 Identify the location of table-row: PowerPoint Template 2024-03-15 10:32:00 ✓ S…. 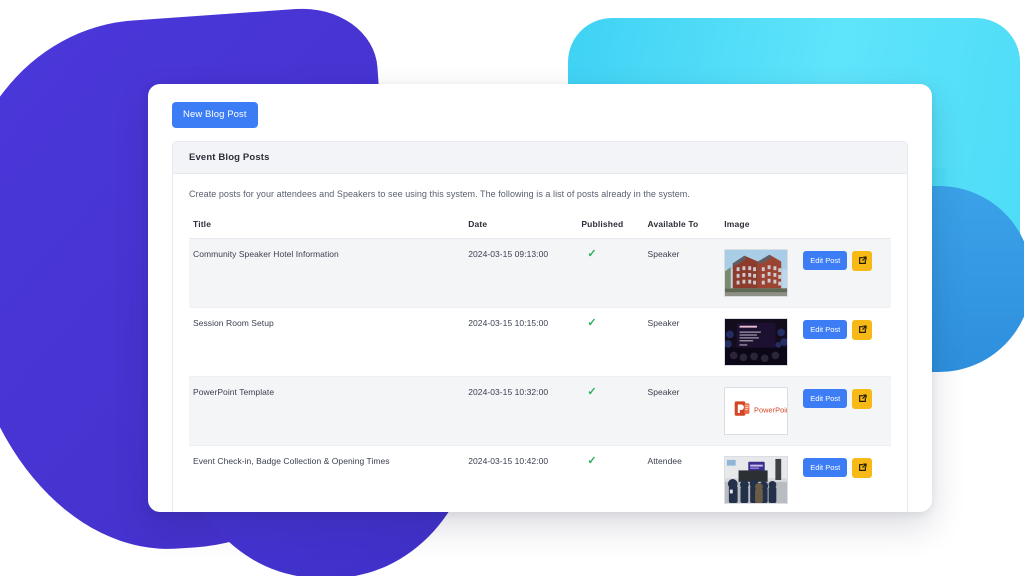
(540, 411).